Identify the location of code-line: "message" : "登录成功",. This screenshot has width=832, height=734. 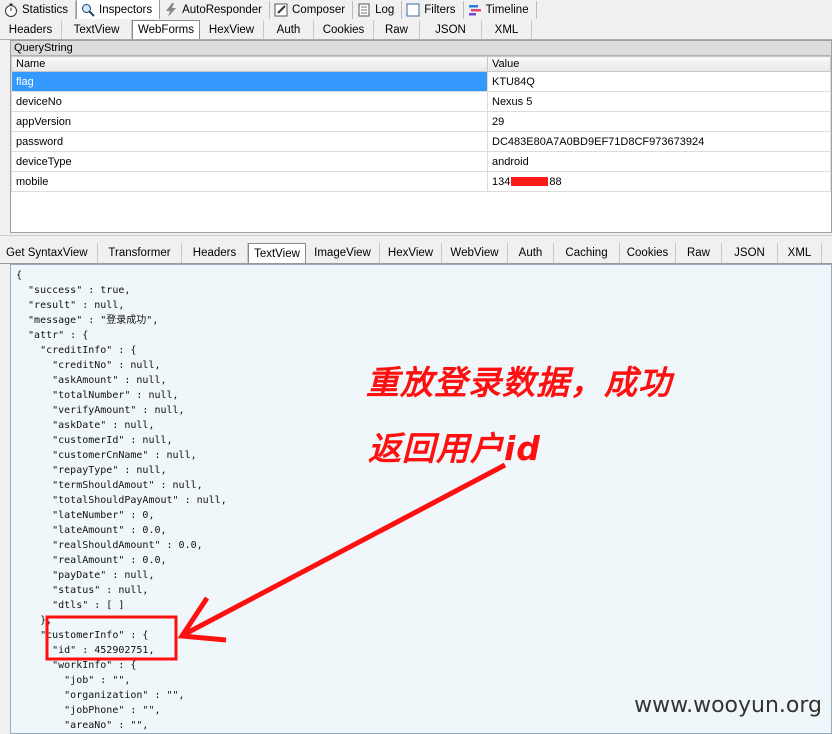
(87, 320).